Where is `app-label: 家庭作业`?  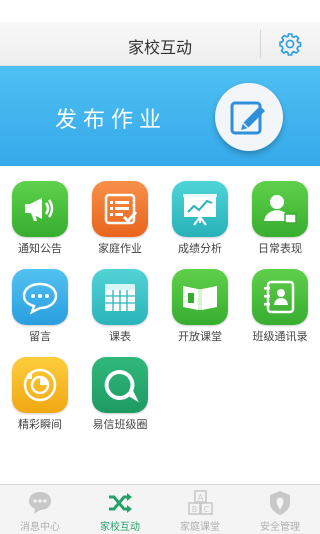 app-label: 家庭作业 is located at coordinates (120, 248).